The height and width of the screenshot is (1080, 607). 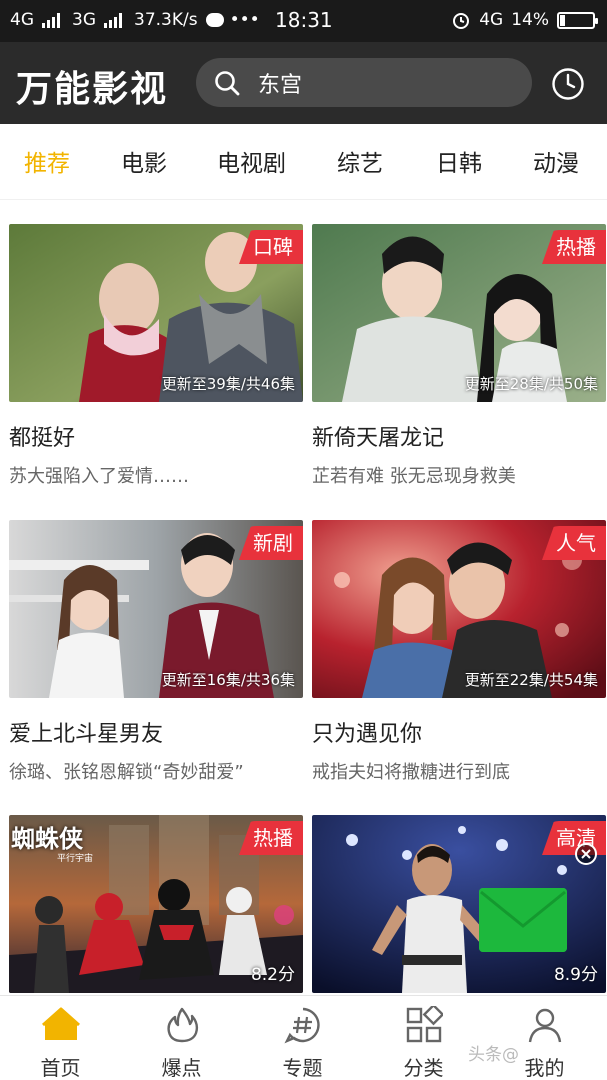 I want to click on clock: 18:31, so click(x=304, y=20).